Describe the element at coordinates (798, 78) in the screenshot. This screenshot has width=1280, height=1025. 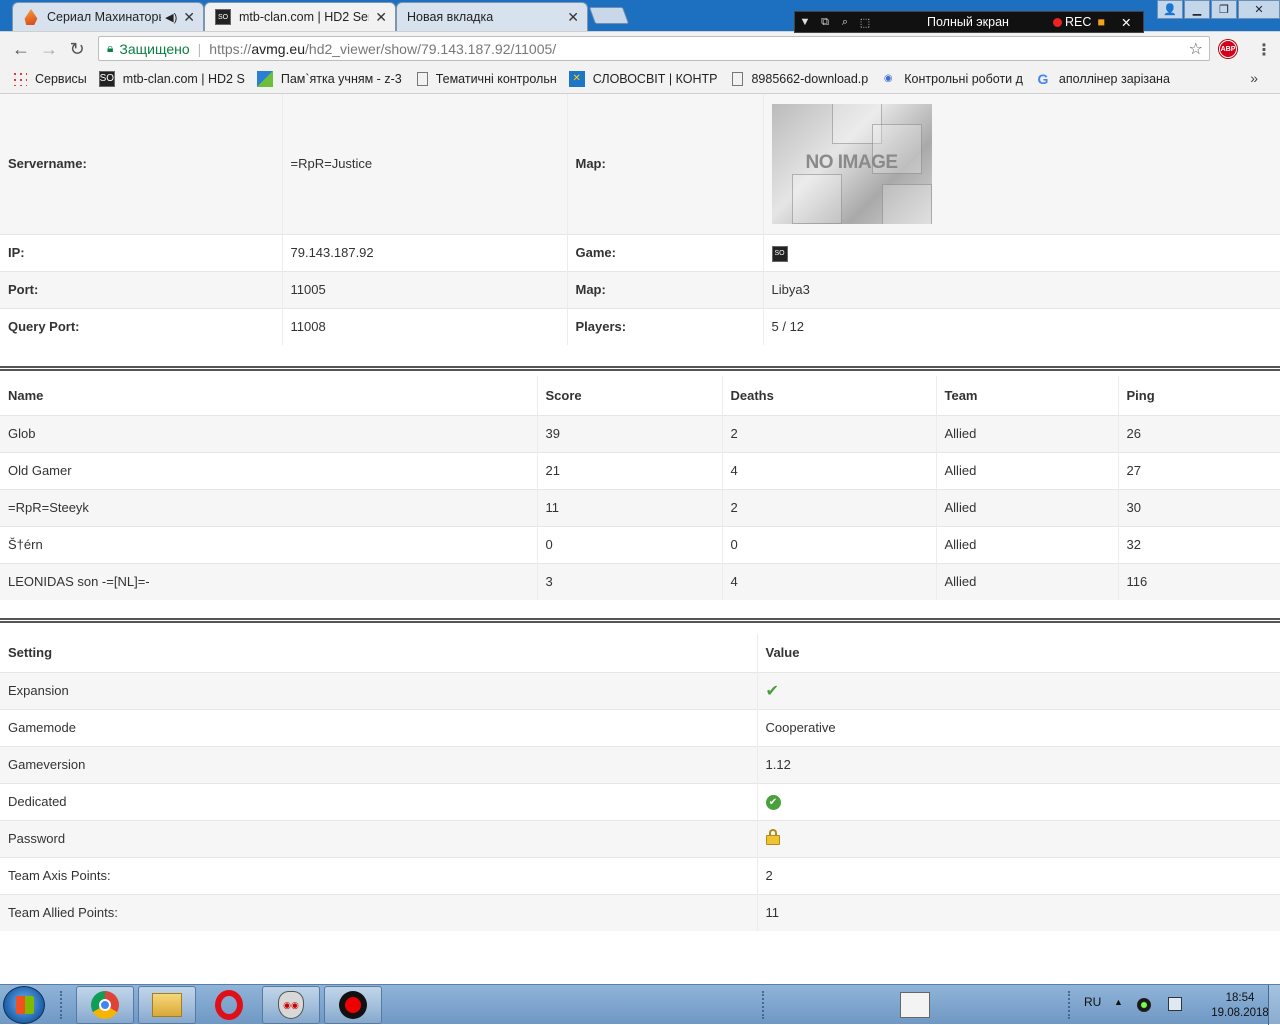
I see `bookmark-download: 8985662-download.p` at that location.